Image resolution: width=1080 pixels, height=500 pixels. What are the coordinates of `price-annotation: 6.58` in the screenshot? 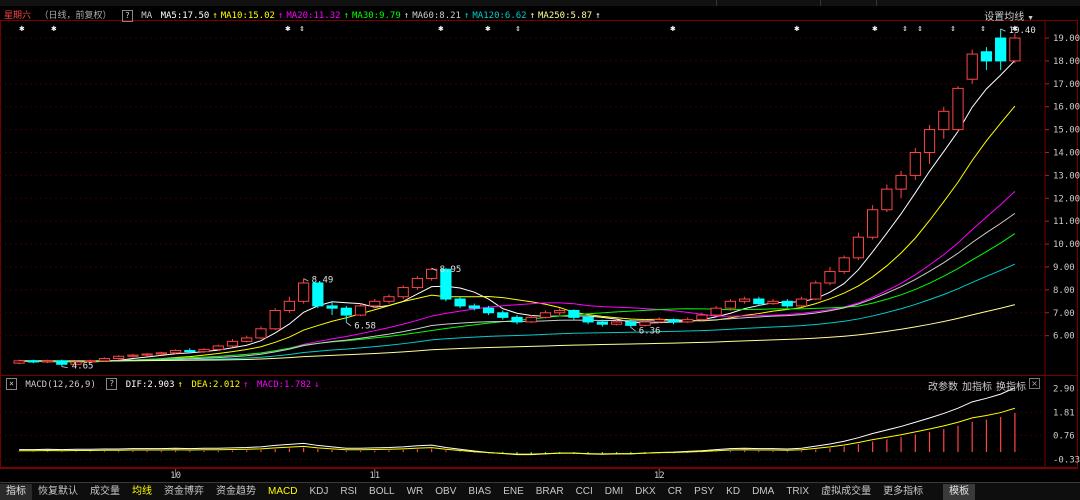 It's located at (365, 326).